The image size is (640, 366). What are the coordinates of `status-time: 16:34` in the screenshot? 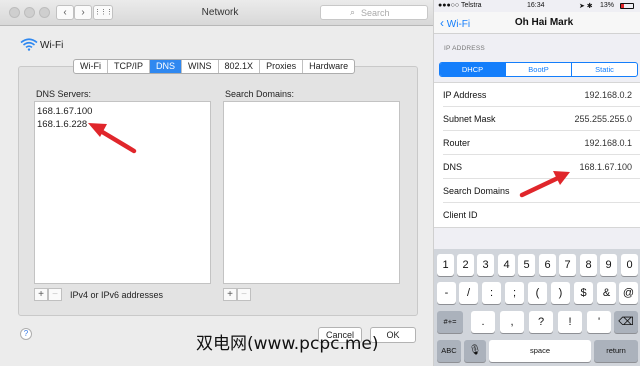 It's located at (536, 5).